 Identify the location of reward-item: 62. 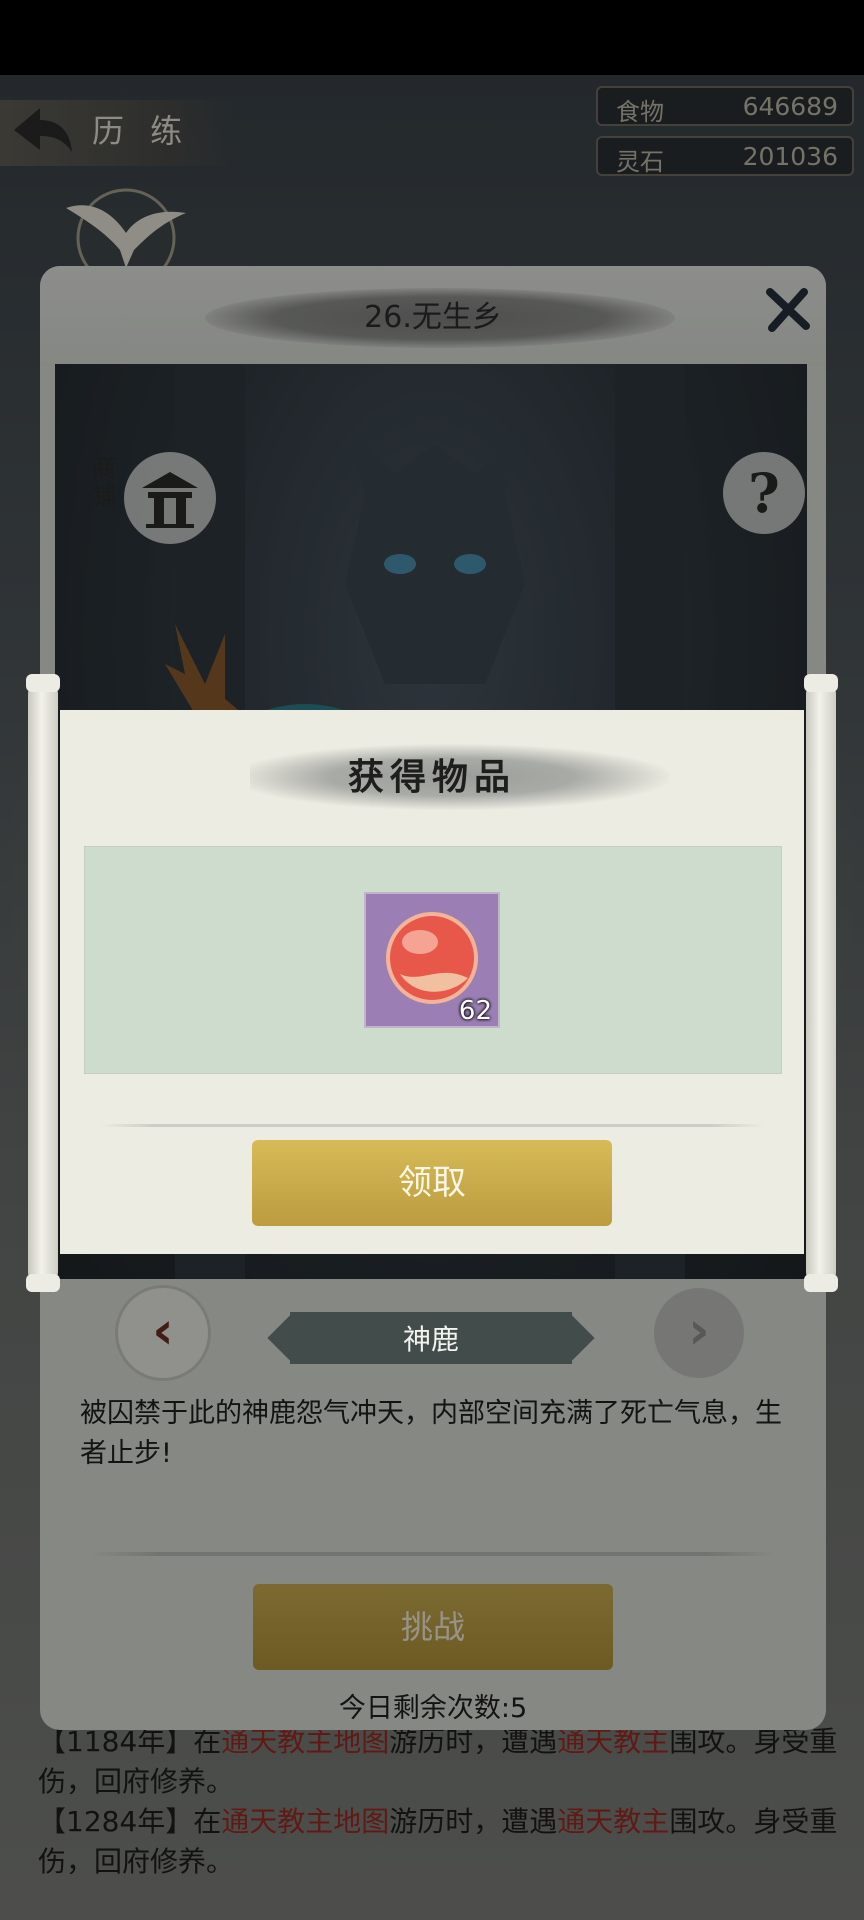
(432, 960).